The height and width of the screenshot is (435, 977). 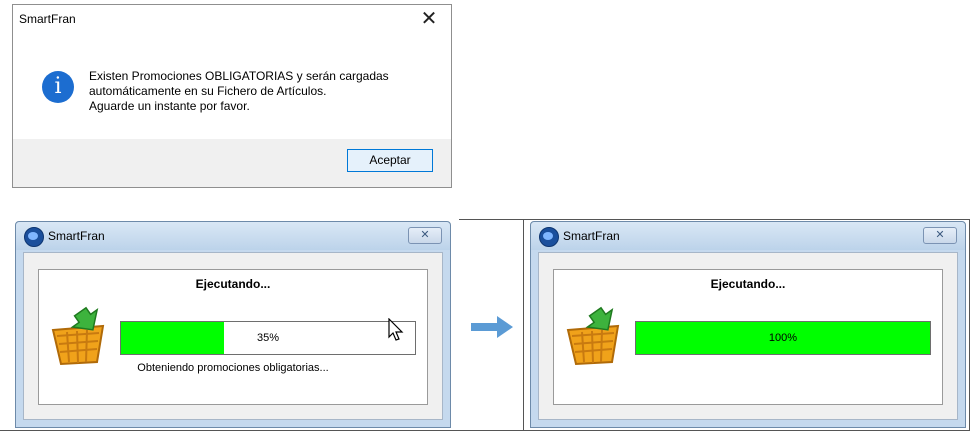 What do you see at coordinates (232, 163) in the screenshot?
I see `dialog-footer: Aceptar` at bounding box center [232, 163].